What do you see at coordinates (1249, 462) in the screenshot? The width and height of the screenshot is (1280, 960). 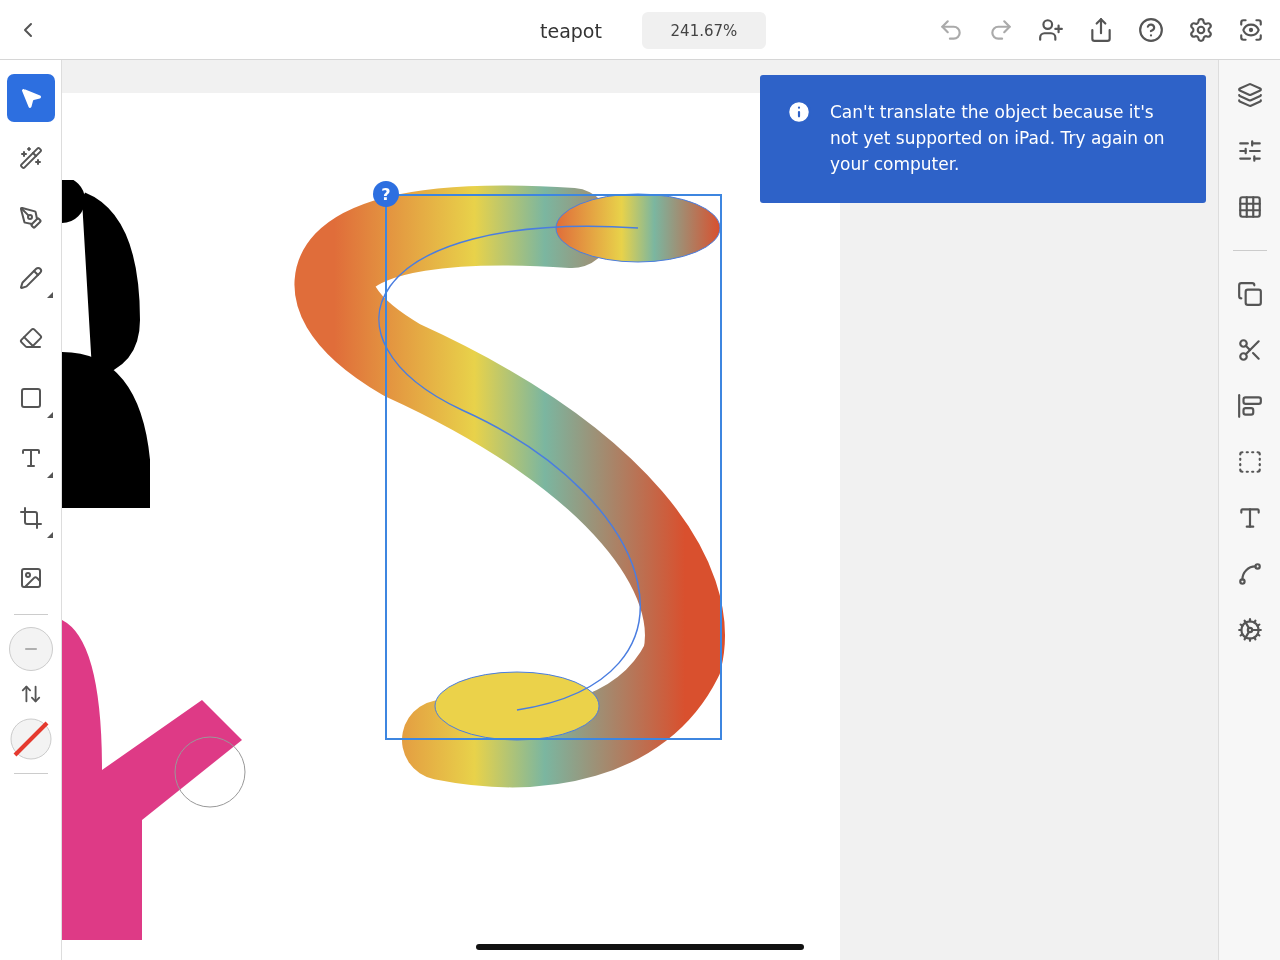 I see `transform-box-icon` at bounding box center [1249, 462].